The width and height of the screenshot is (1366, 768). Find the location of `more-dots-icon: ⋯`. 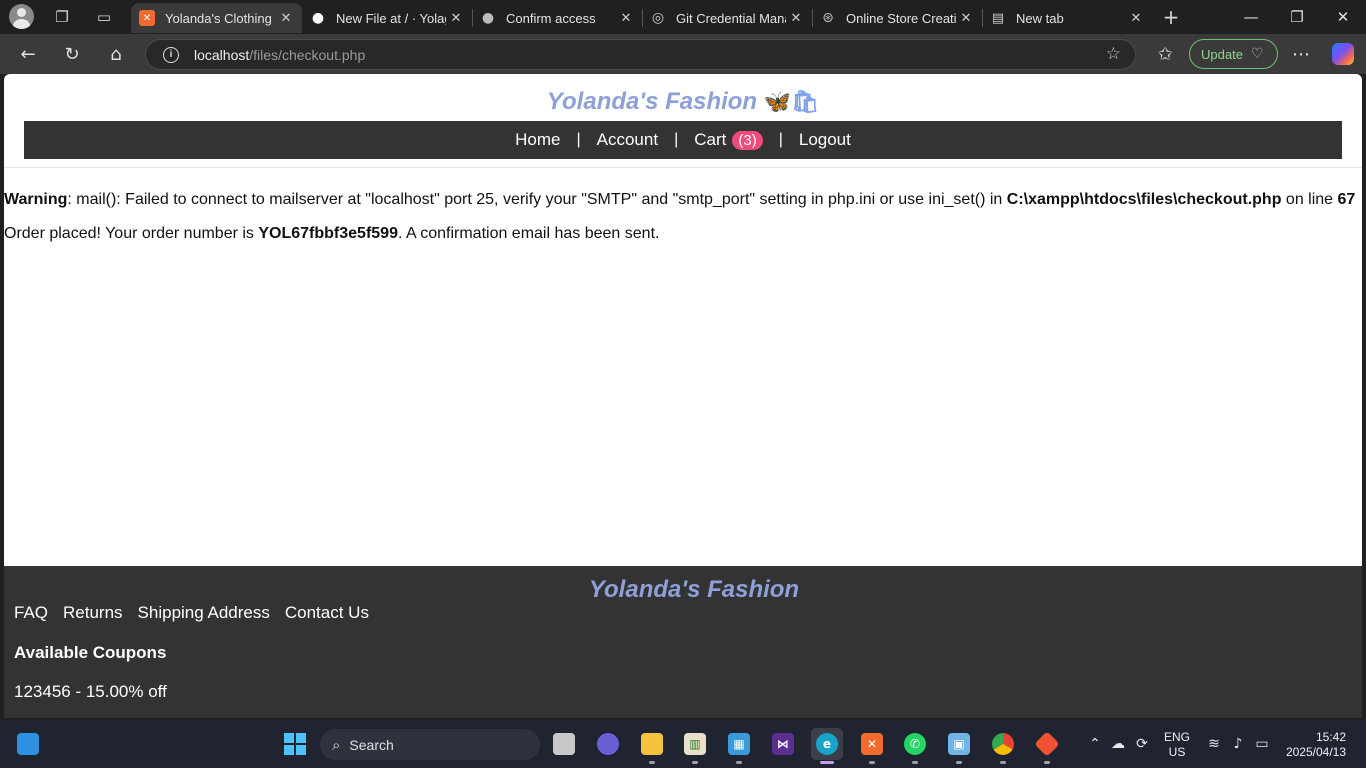

more-dots-icon: ⋯ is located at coordinates (1301, 54).